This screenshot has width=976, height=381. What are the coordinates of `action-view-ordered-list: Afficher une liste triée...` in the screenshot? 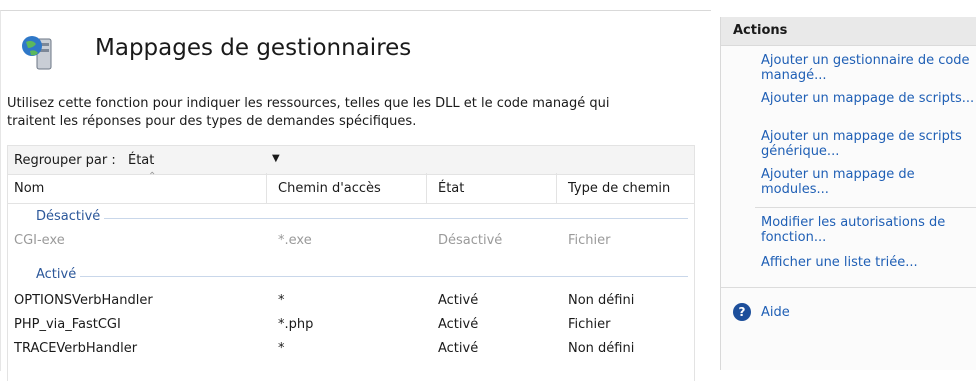 It's located at (868, 262).